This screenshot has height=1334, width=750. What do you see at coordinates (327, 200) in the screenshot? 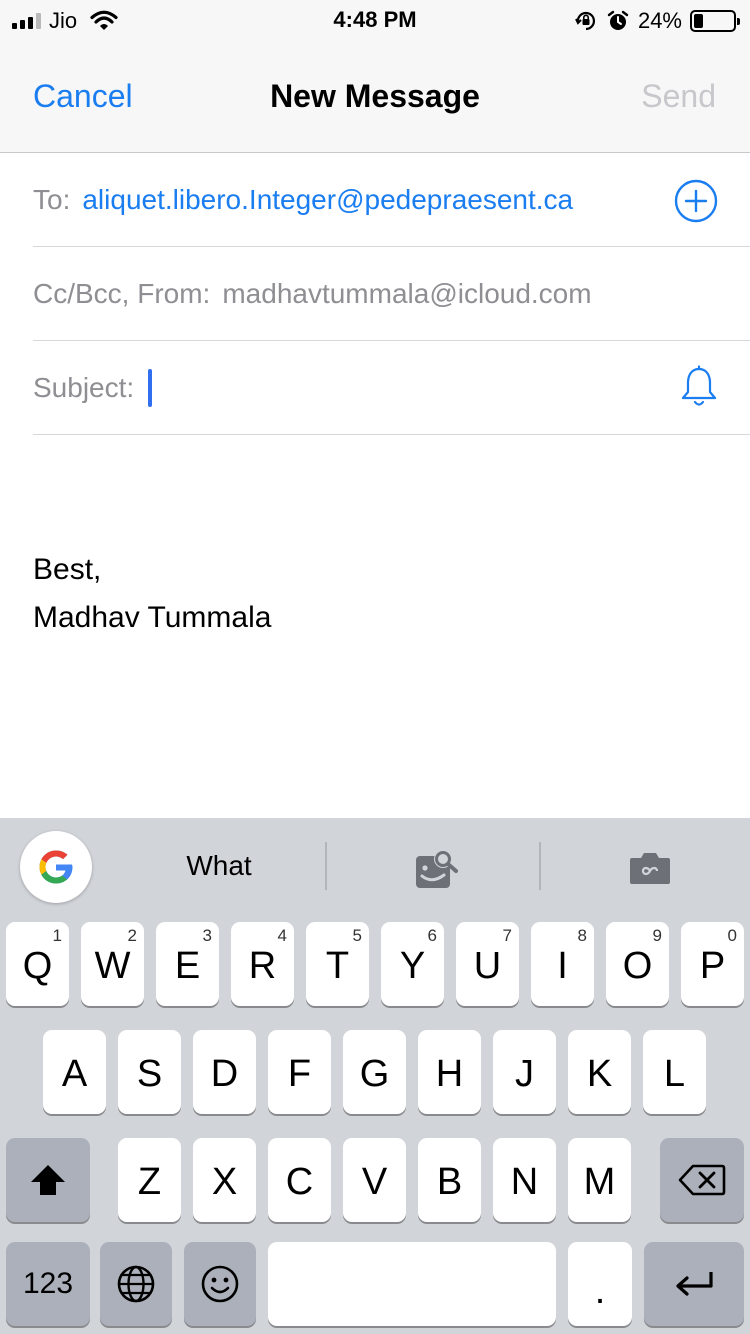
I see `to-recipient: aliquet.libero.Integer@pedepraesent.ca` at bounding box center [327, 200].